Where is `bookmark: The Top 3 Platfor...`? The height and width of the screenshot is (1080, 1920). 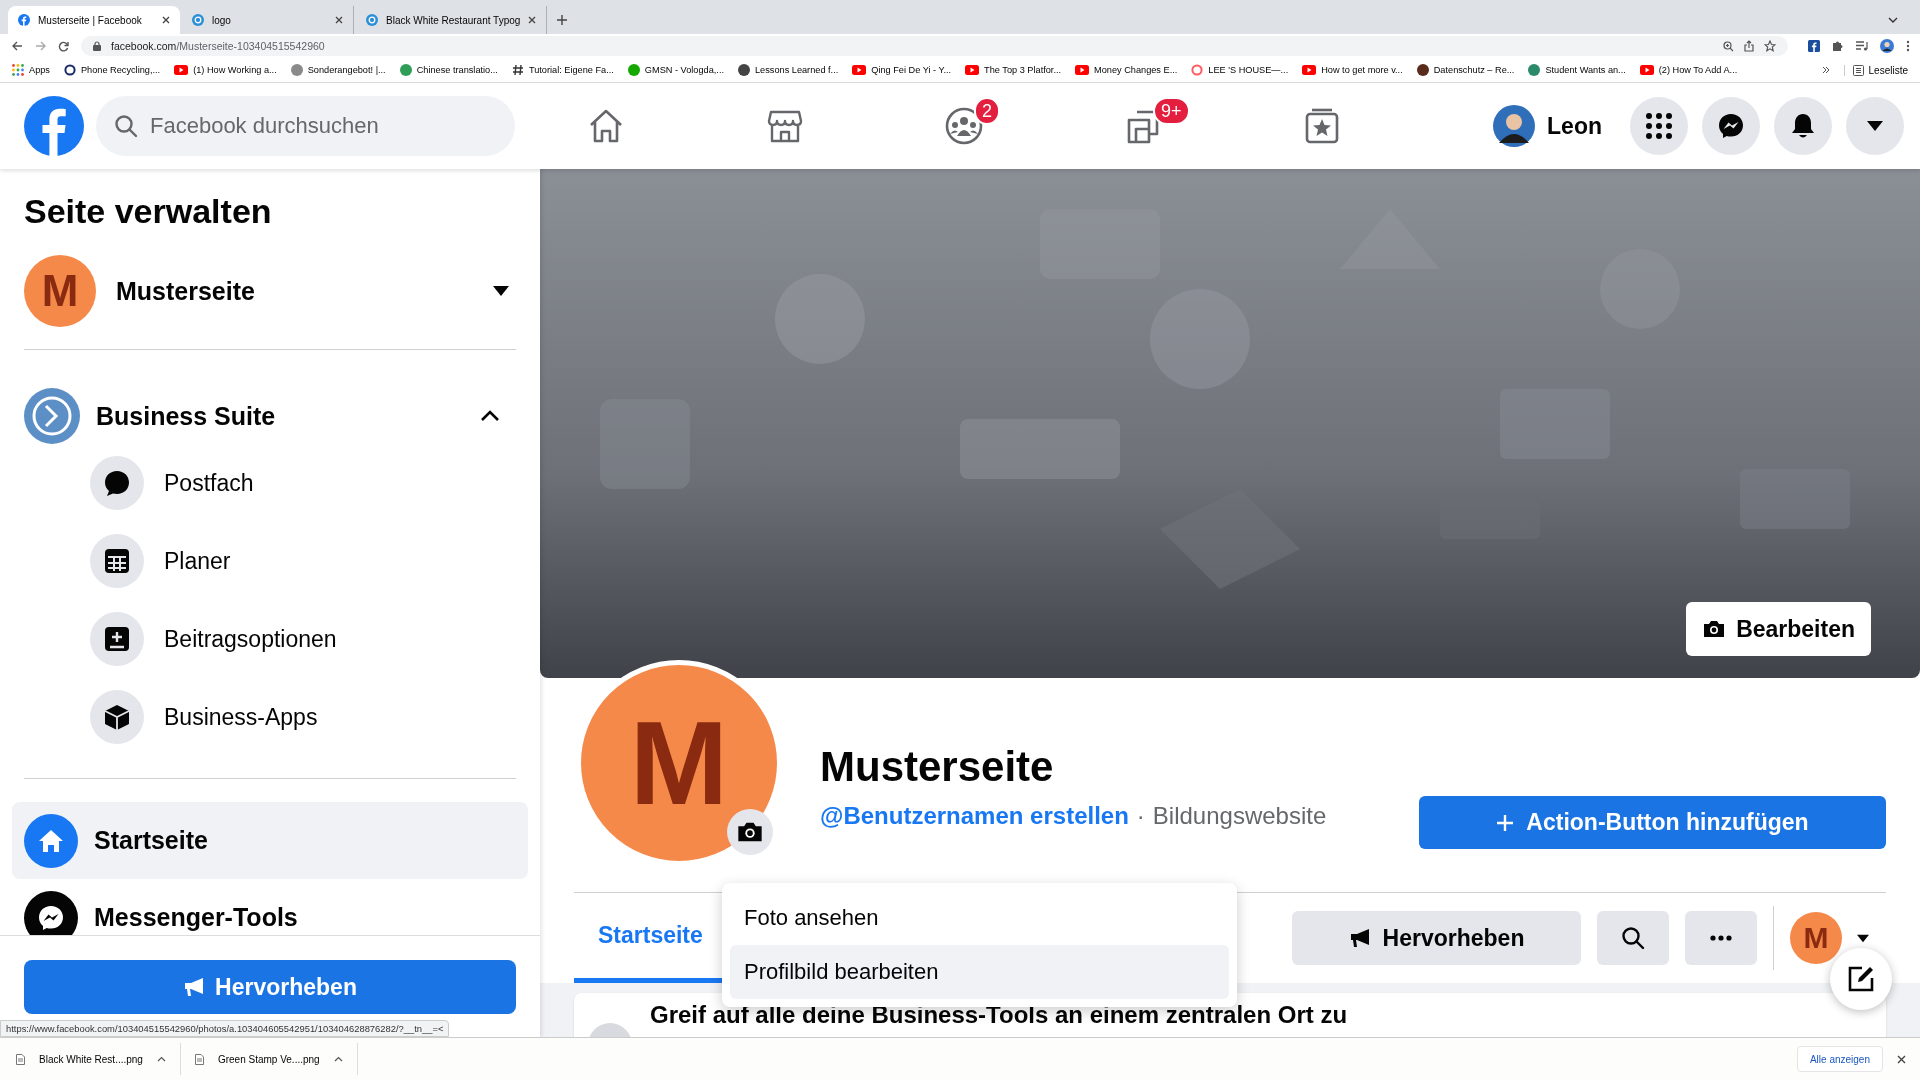
bookmark: The Top 3 Platfor... is located at coordinates (1013, 70).